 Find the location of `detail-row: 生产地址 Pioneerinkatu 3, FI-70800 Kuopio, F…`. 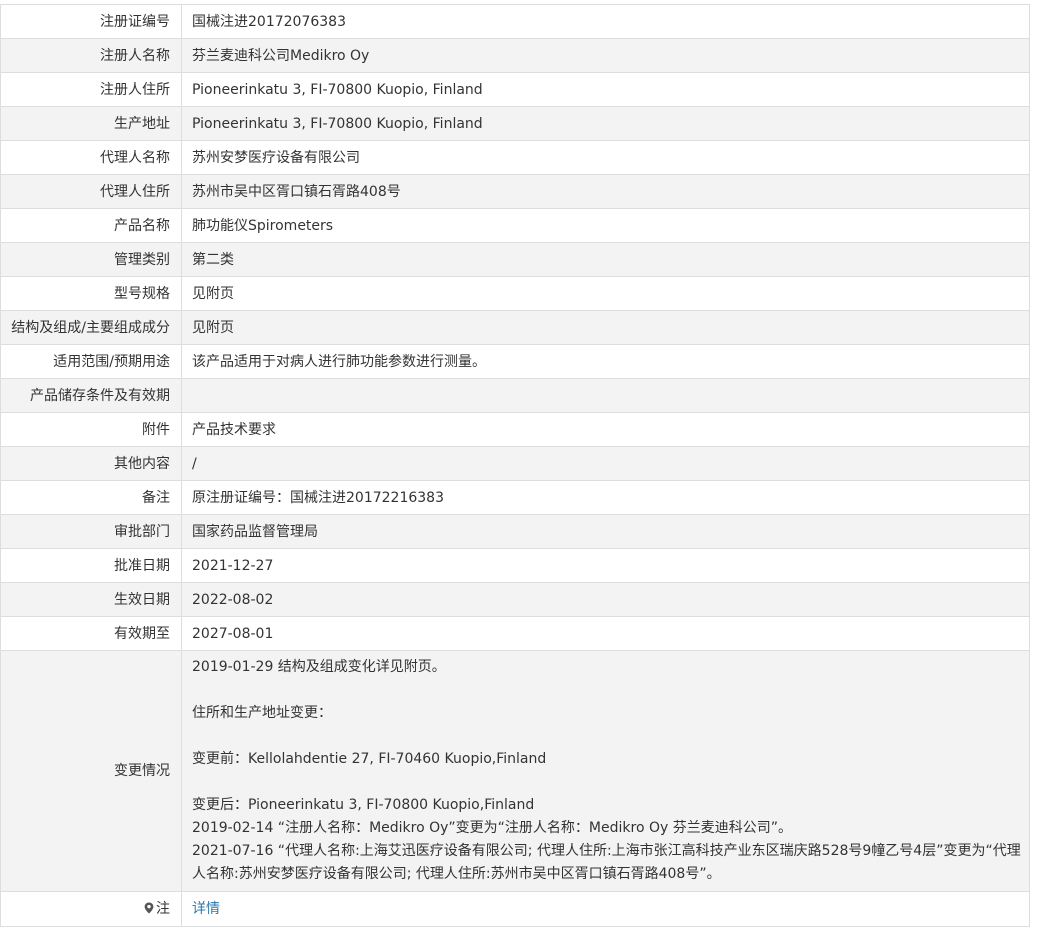

detail-row: 生产地址 Pioneerinkatu 3, FI-70800 Kuopio, F… is located at coordinates (515, 123).